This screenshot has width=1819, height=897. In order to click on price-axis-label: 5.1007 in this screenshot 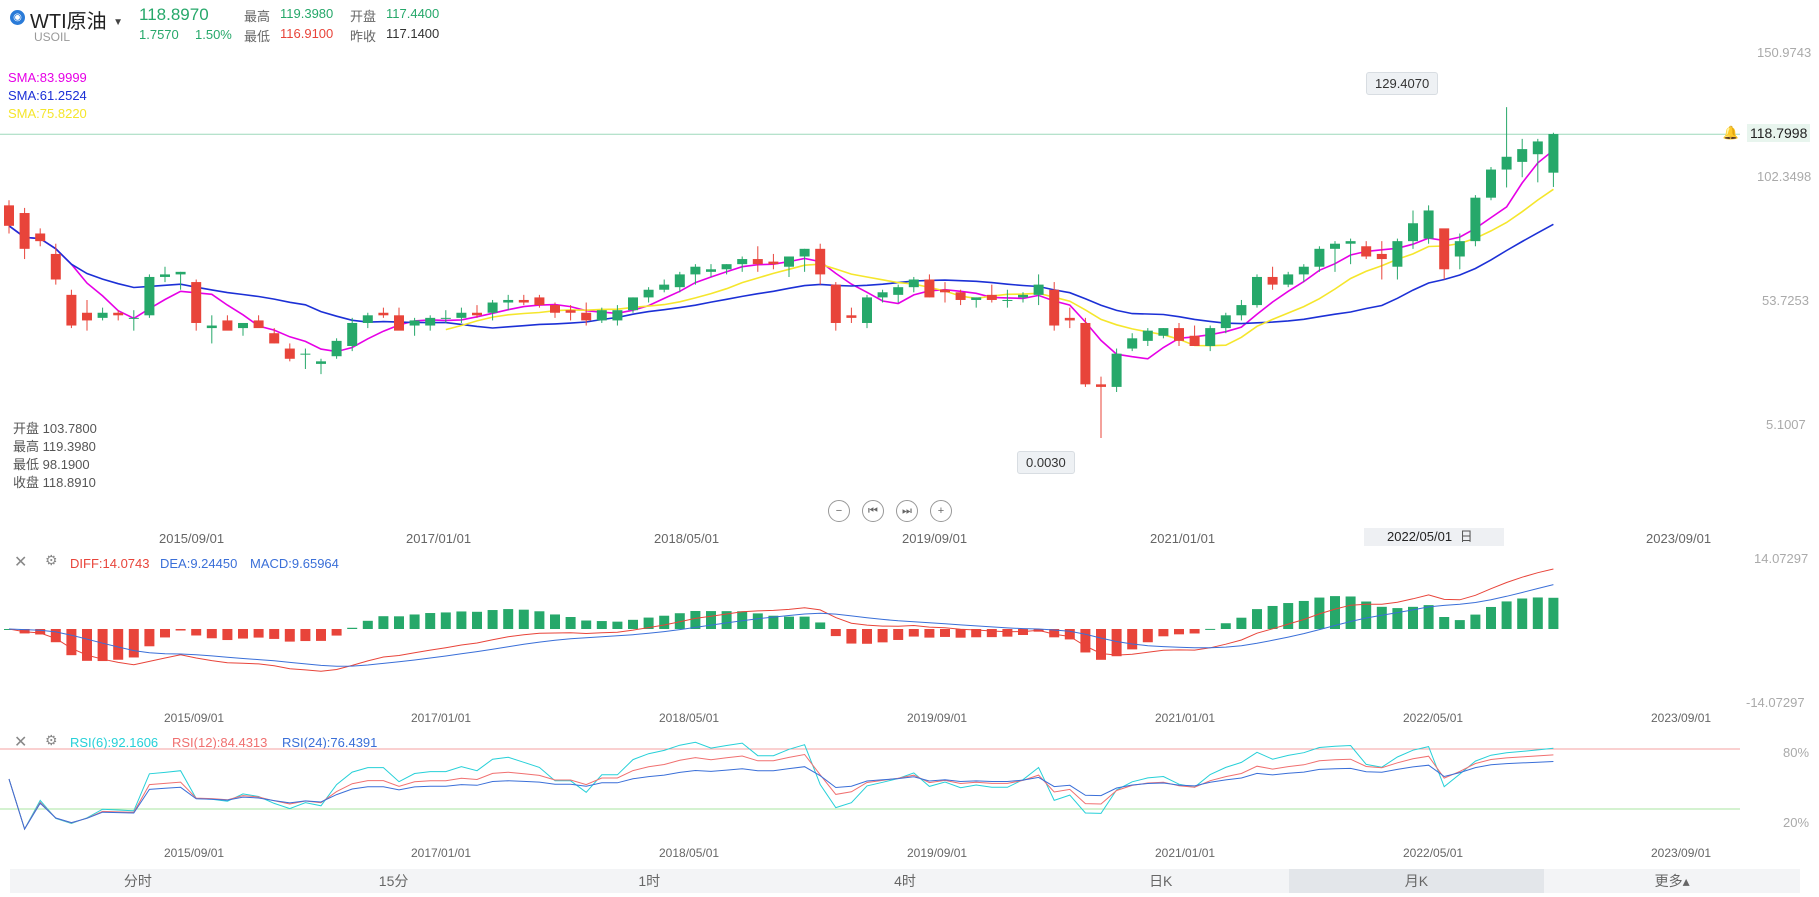, I will do `click(1786, 424)`.